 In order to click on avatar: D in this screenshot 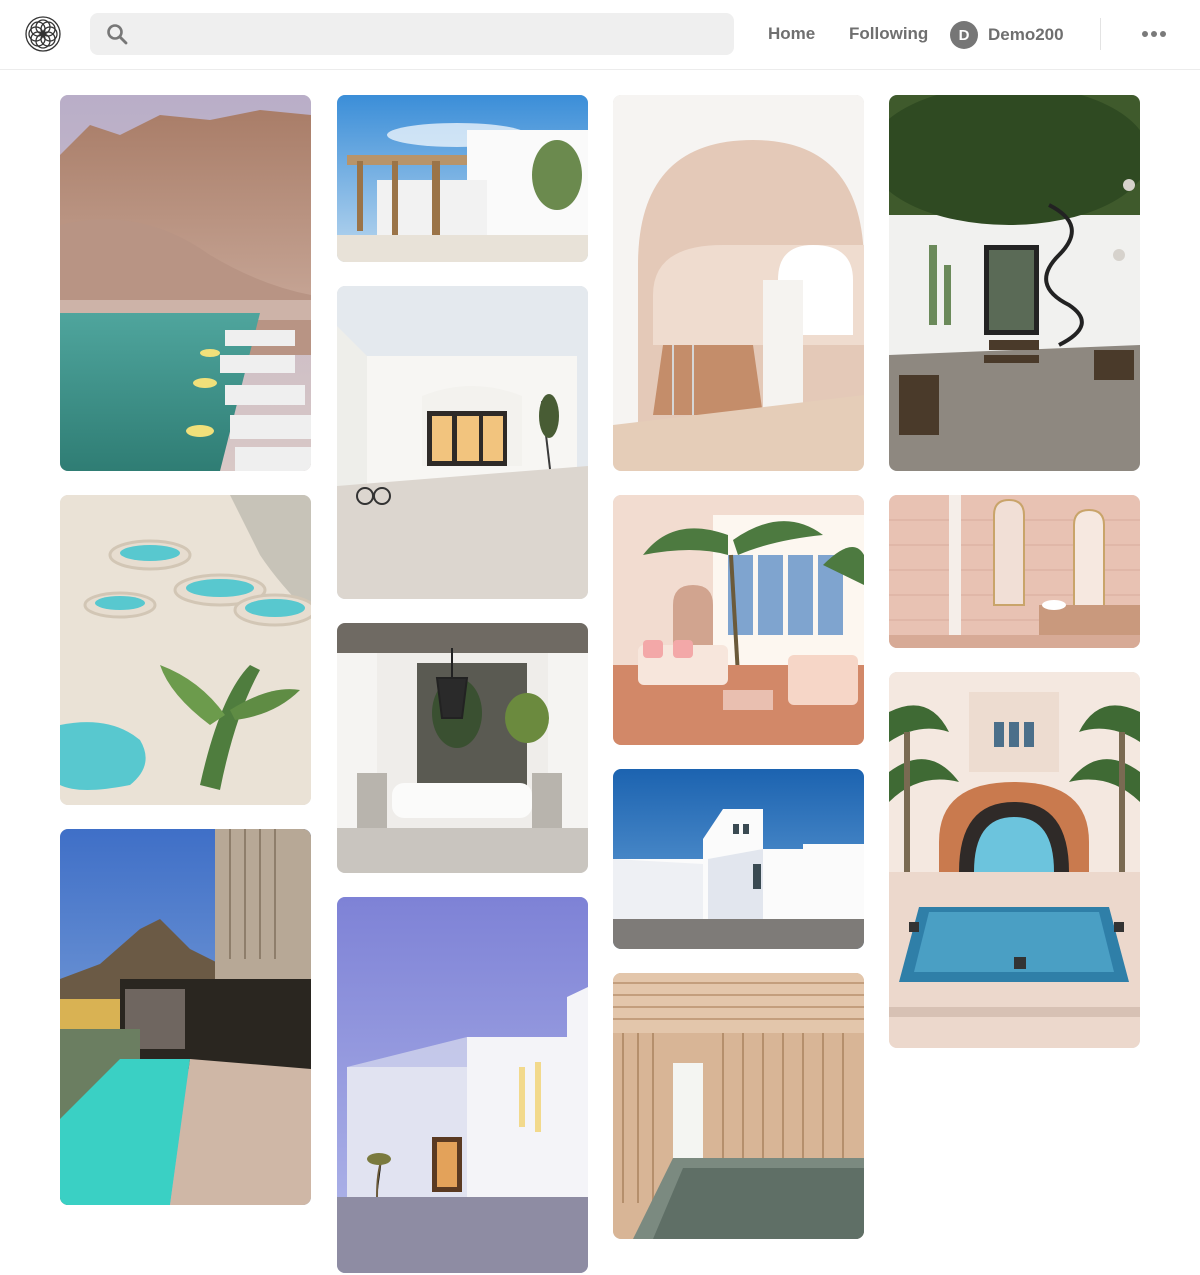, I will do `click(964, 35)`.